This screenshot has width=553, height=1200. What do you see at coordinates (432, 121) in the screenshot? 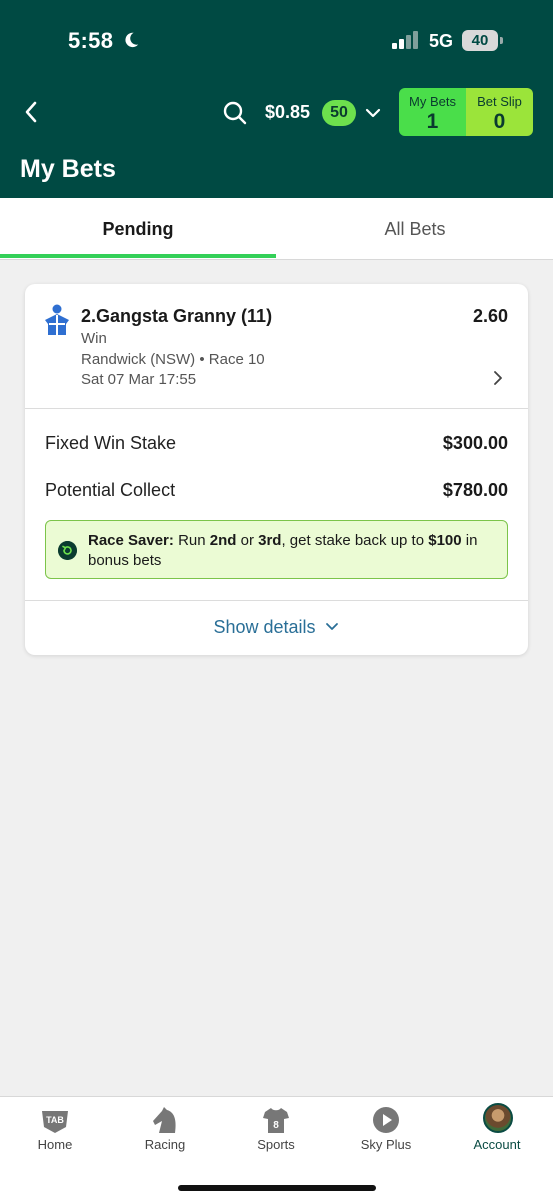
I see `my-bets-count: 1` at bounding box center [432, 121].